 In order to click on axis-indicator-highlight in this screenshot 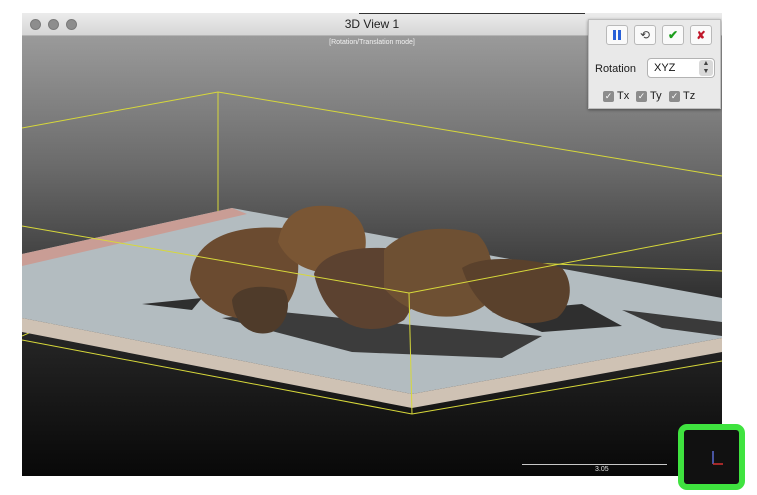, I will do `click(711, 457)`.